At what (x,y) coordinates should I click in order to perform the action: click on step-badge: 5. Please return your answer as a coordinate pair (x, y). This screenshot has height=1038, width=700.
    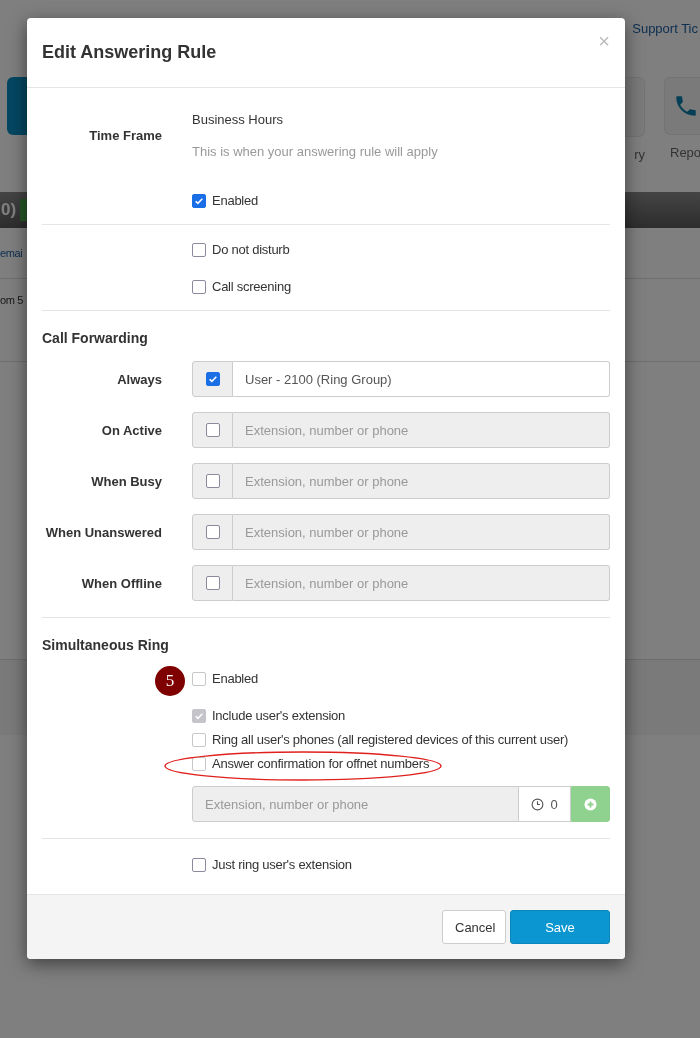
    Looking at the image, I should click on (170, 681).